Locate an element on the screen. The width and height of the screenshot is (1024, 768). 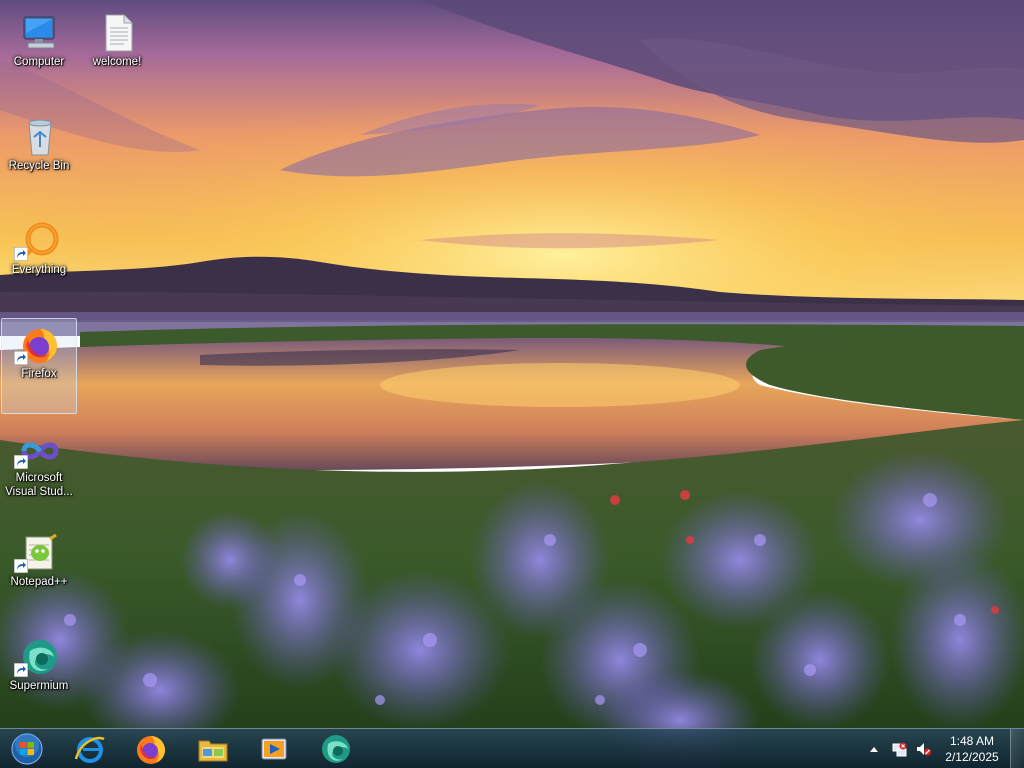
recycle-bin-icon is located at coordinates (40, 137).